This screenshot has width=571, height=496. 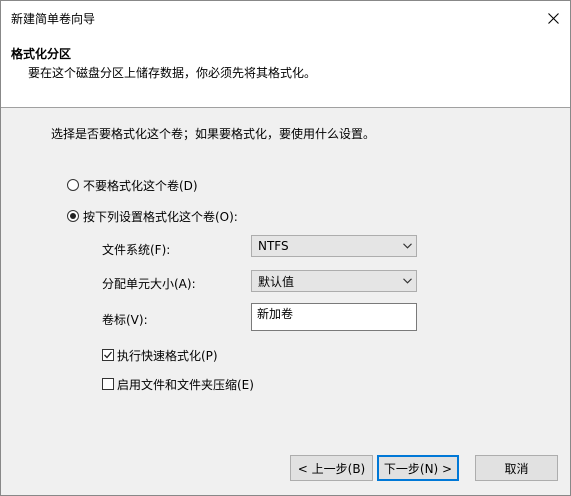 I want to click on close-icon, so click(x=553, y=18).